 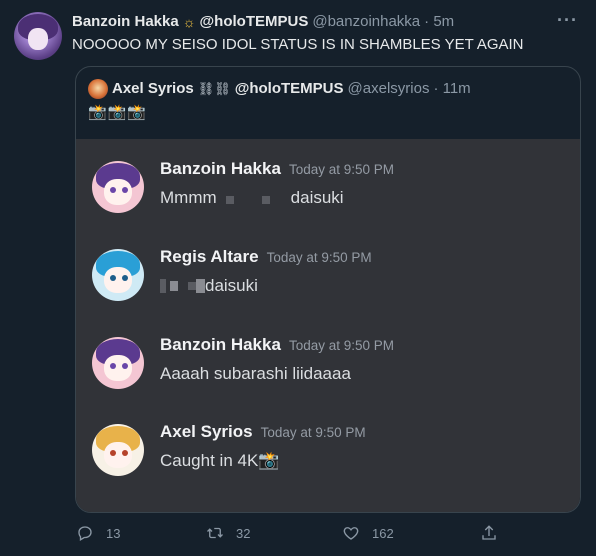 I want to click on author-avatar, so click(x=38, y=36).